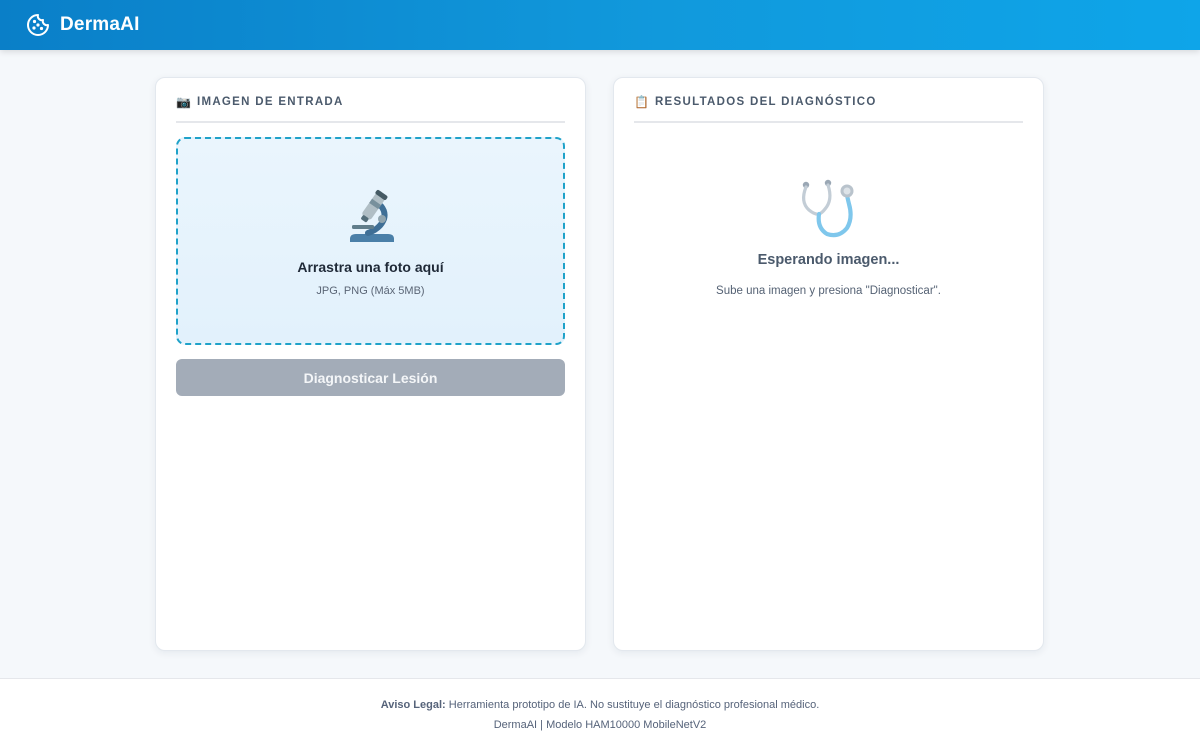 The image size is (1200, 750). I want to click on cookie-icon, so click(38, 25).